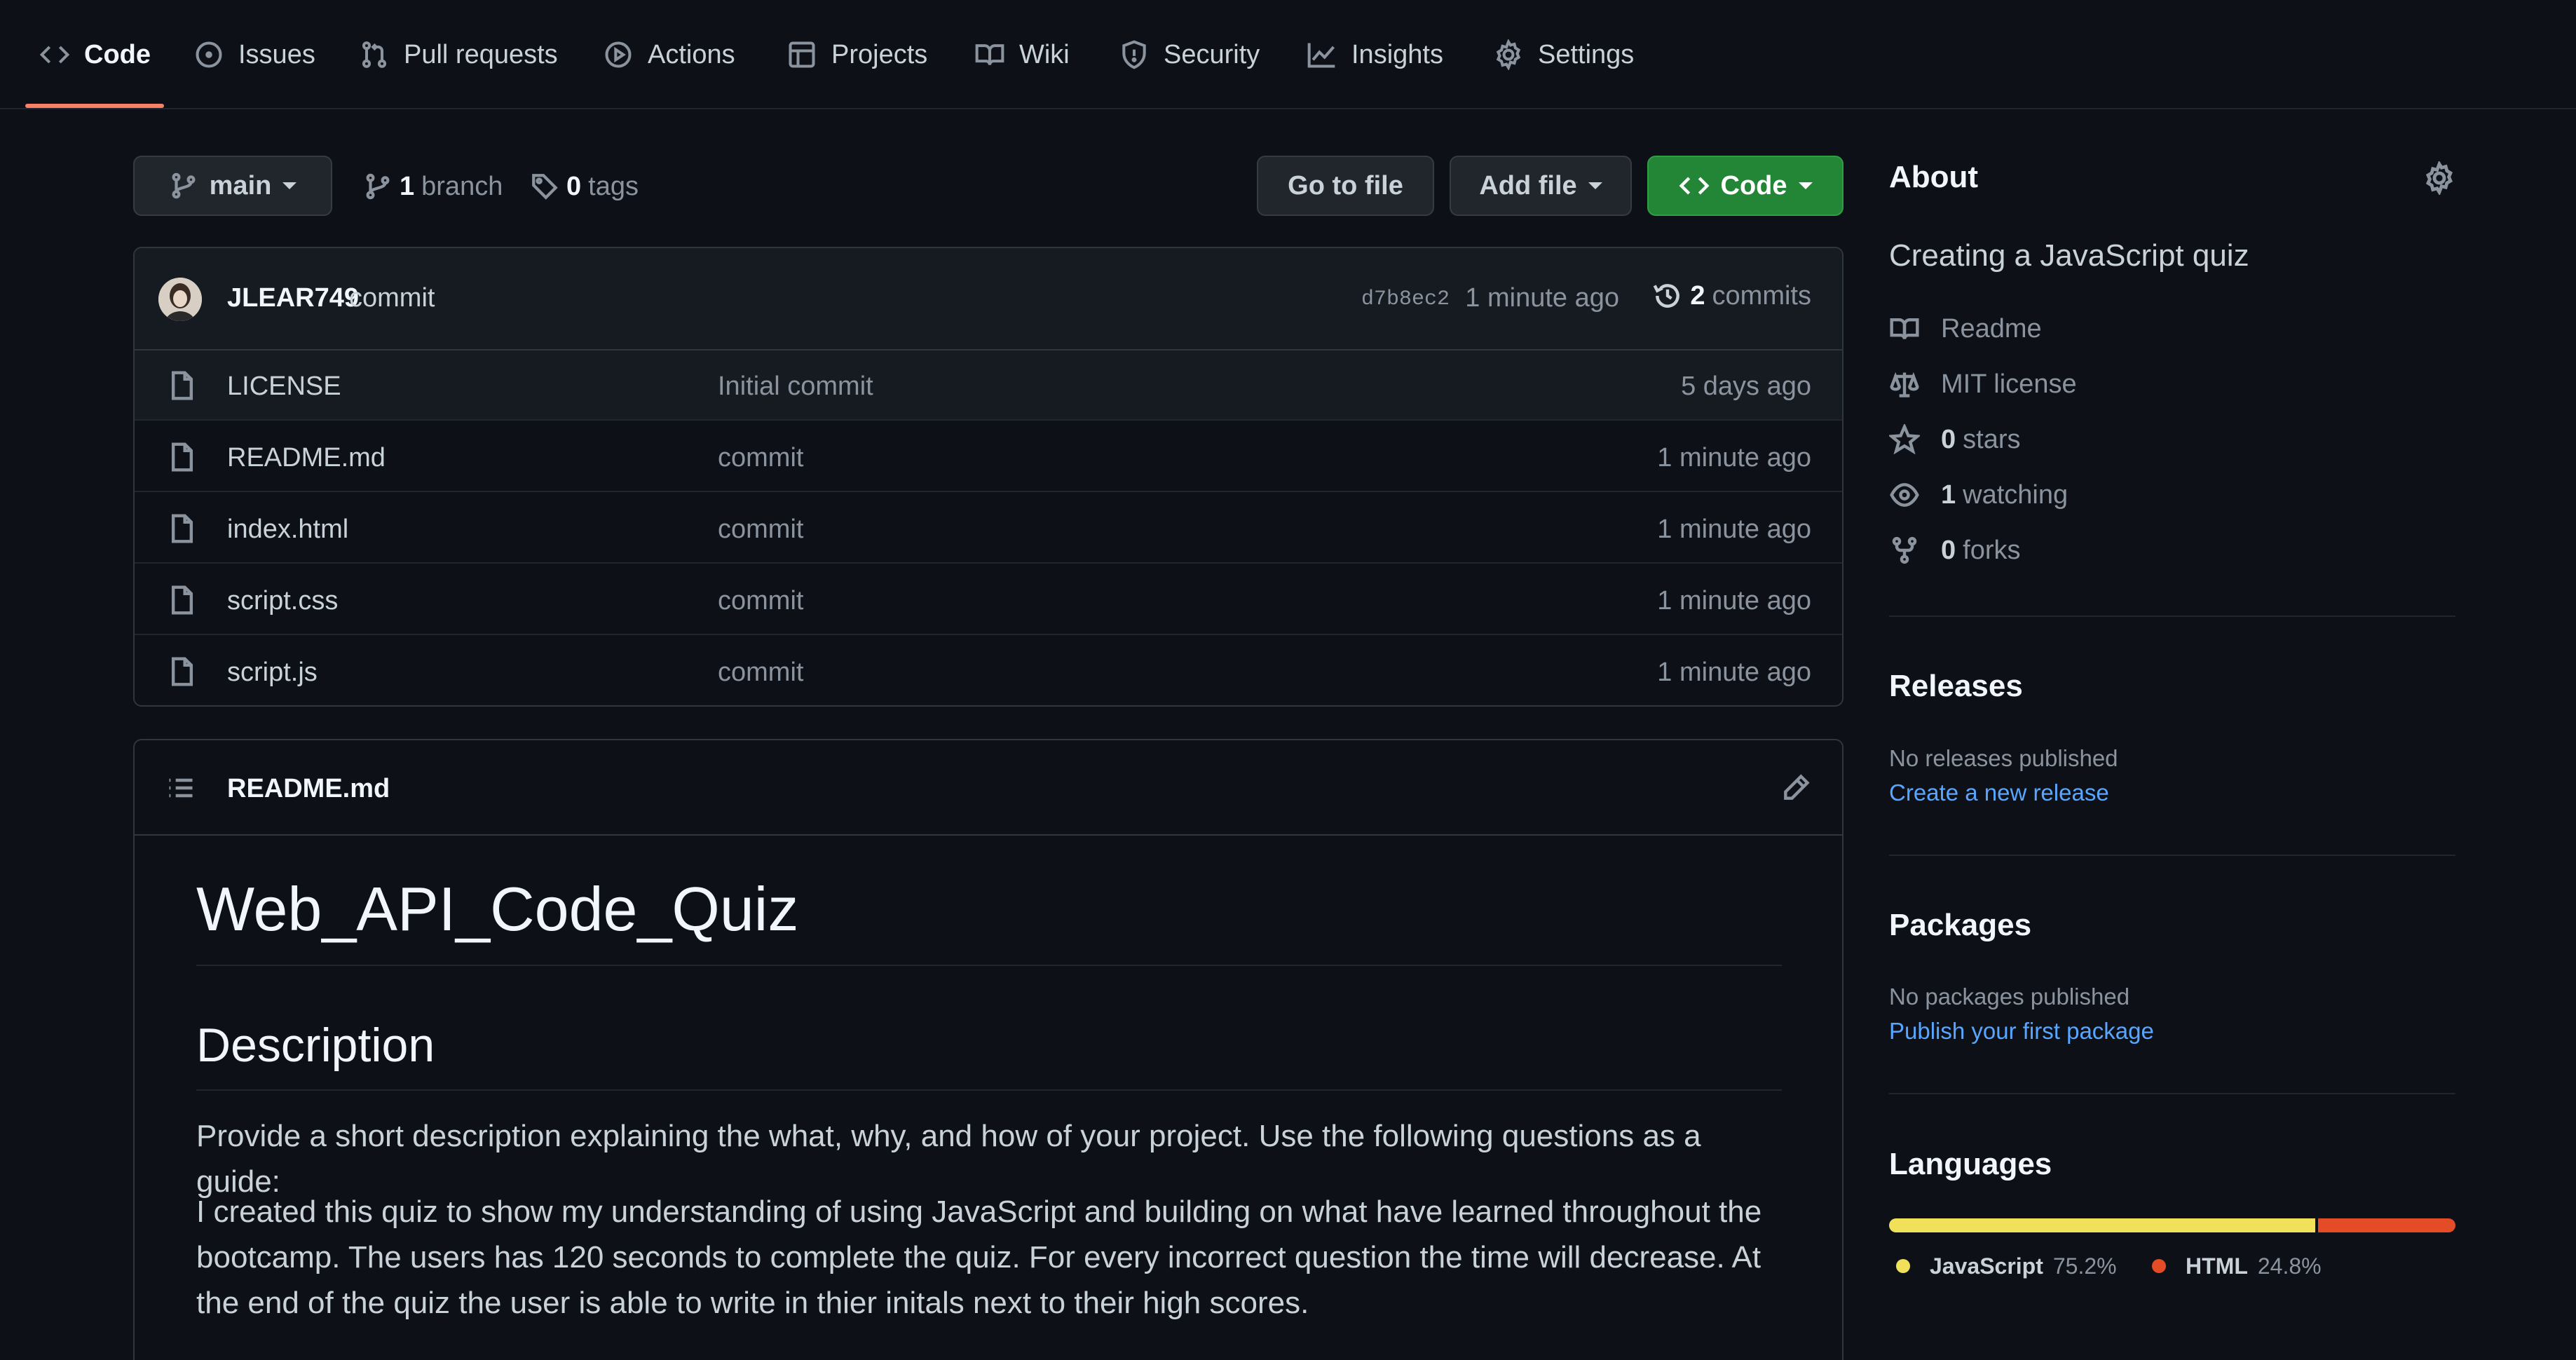 Image resolution: width=2576 pixels, height=1360 pixels. I want to click on graph-icon, so click(1321, 55).